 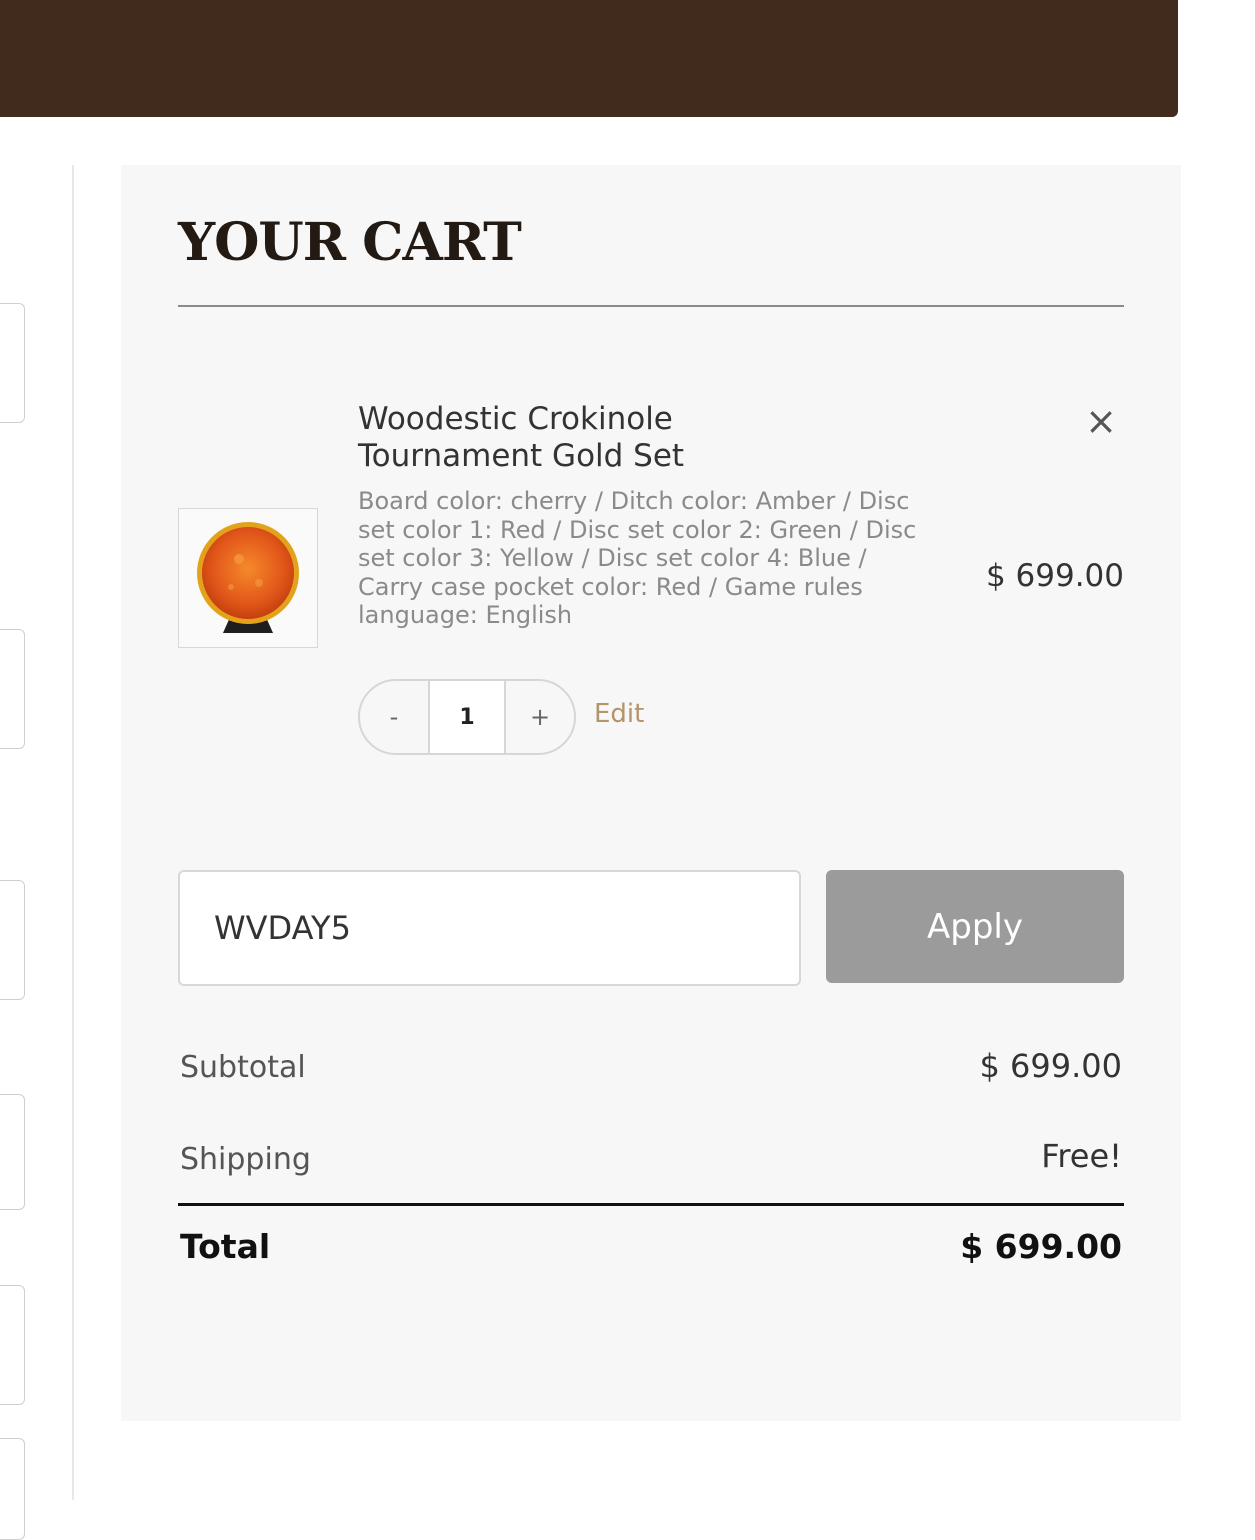 I want to click on item-price: $ 699.00, so click(x=1054, y=576).